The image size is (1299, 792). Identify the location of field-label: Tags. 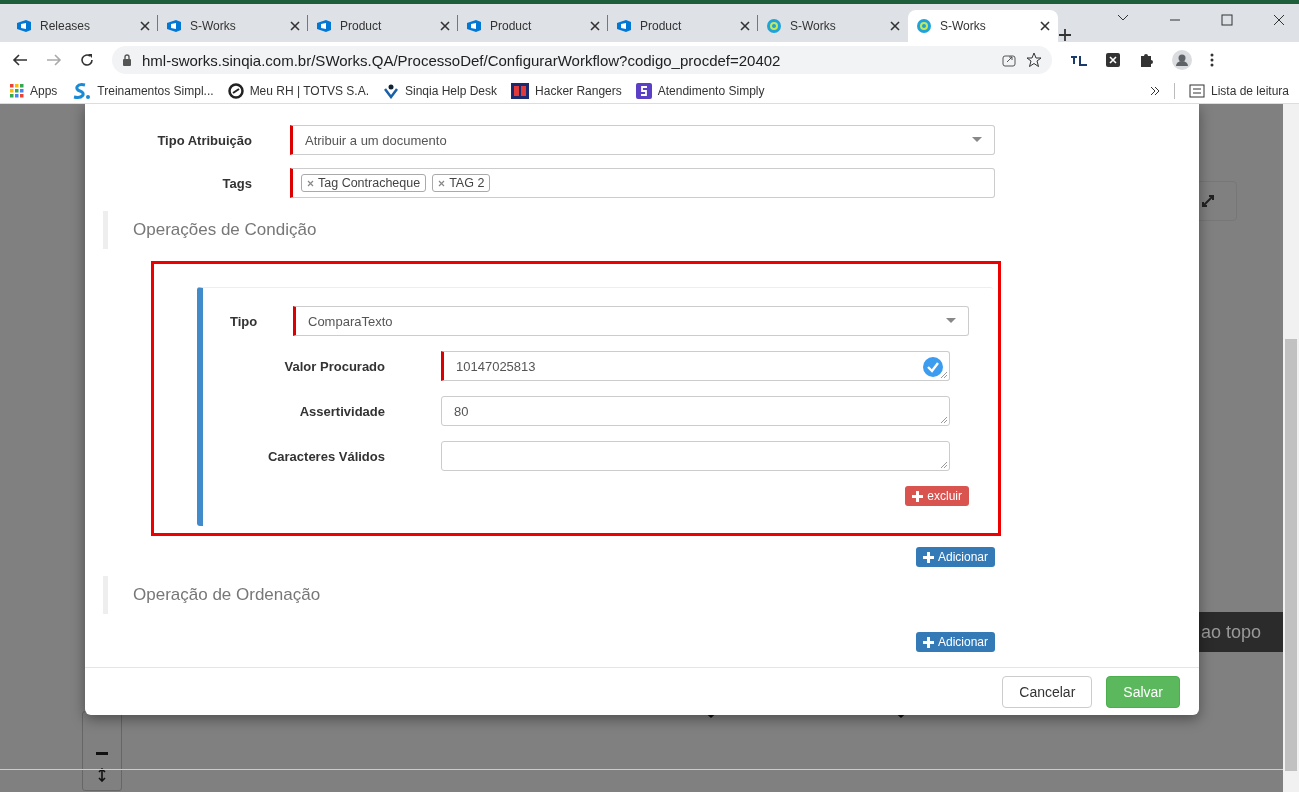
(236, 183).